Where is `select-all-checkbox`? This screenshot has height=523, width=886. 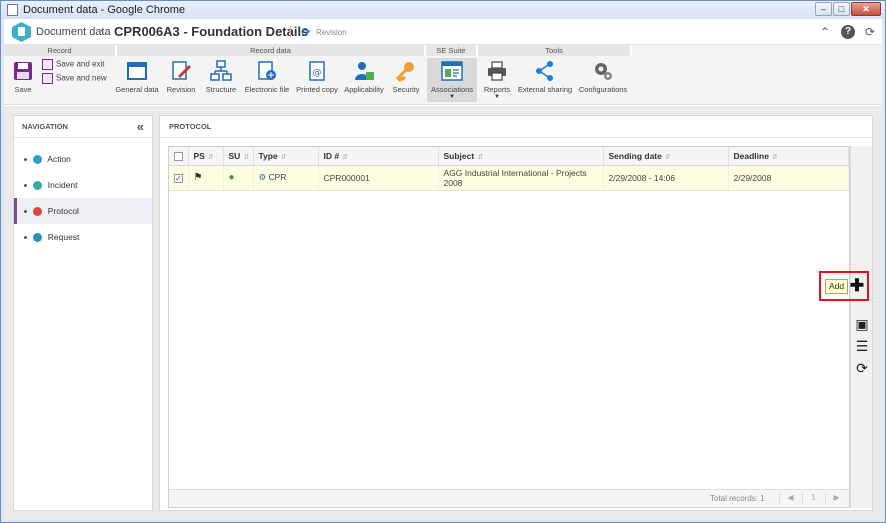
select-all-checkbox is located at coordinates (179, 156).